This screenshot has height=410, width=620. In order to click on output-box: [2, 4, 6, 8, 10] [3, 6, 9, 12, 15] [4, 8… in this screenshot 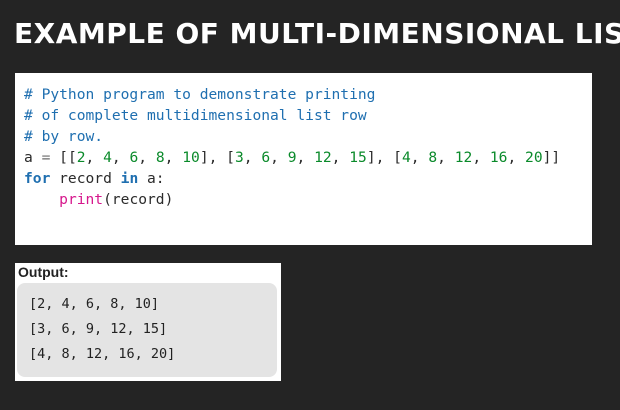, I will do `click(147, 330)`.